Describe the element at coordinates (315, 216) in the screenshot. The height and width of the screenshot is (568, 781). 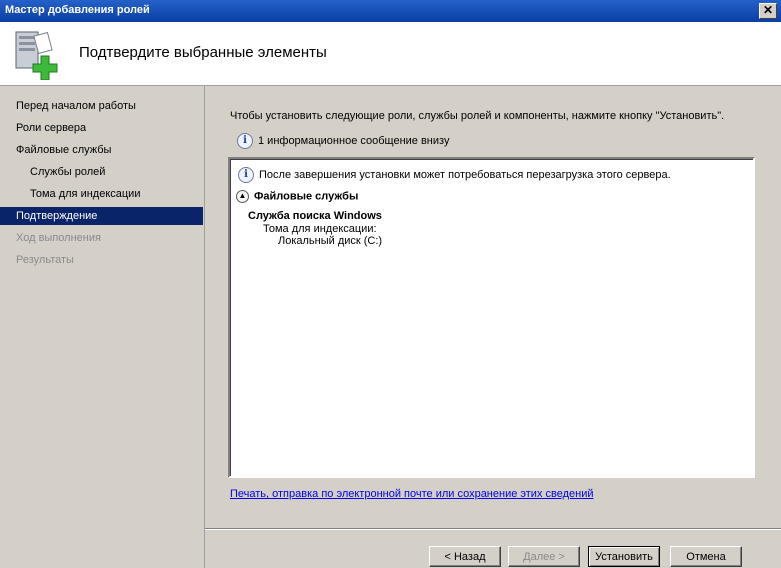
I see `service-name: Служба поиска Windows` at that location.